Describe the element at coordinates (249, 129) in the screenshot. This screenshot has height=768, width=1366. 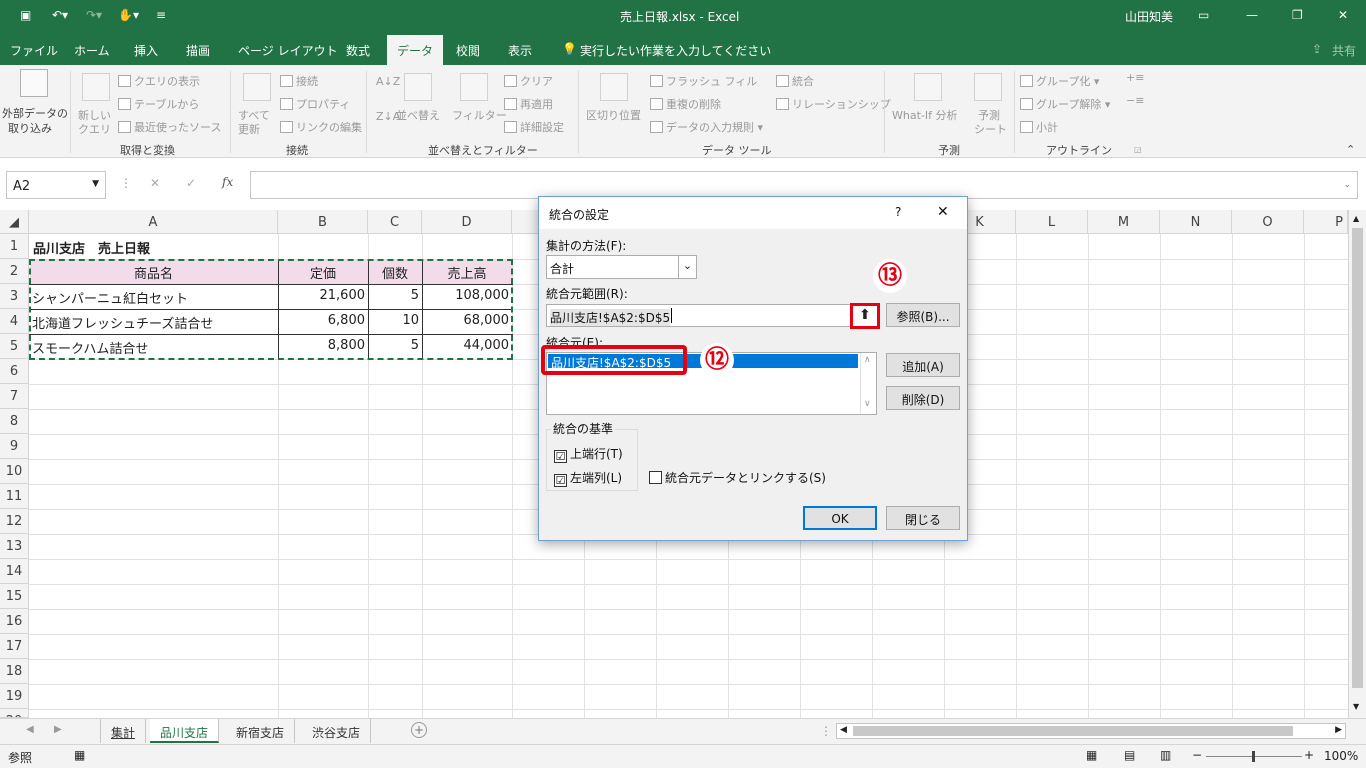
I see `refresh-all-button-2: 更新` at that location.